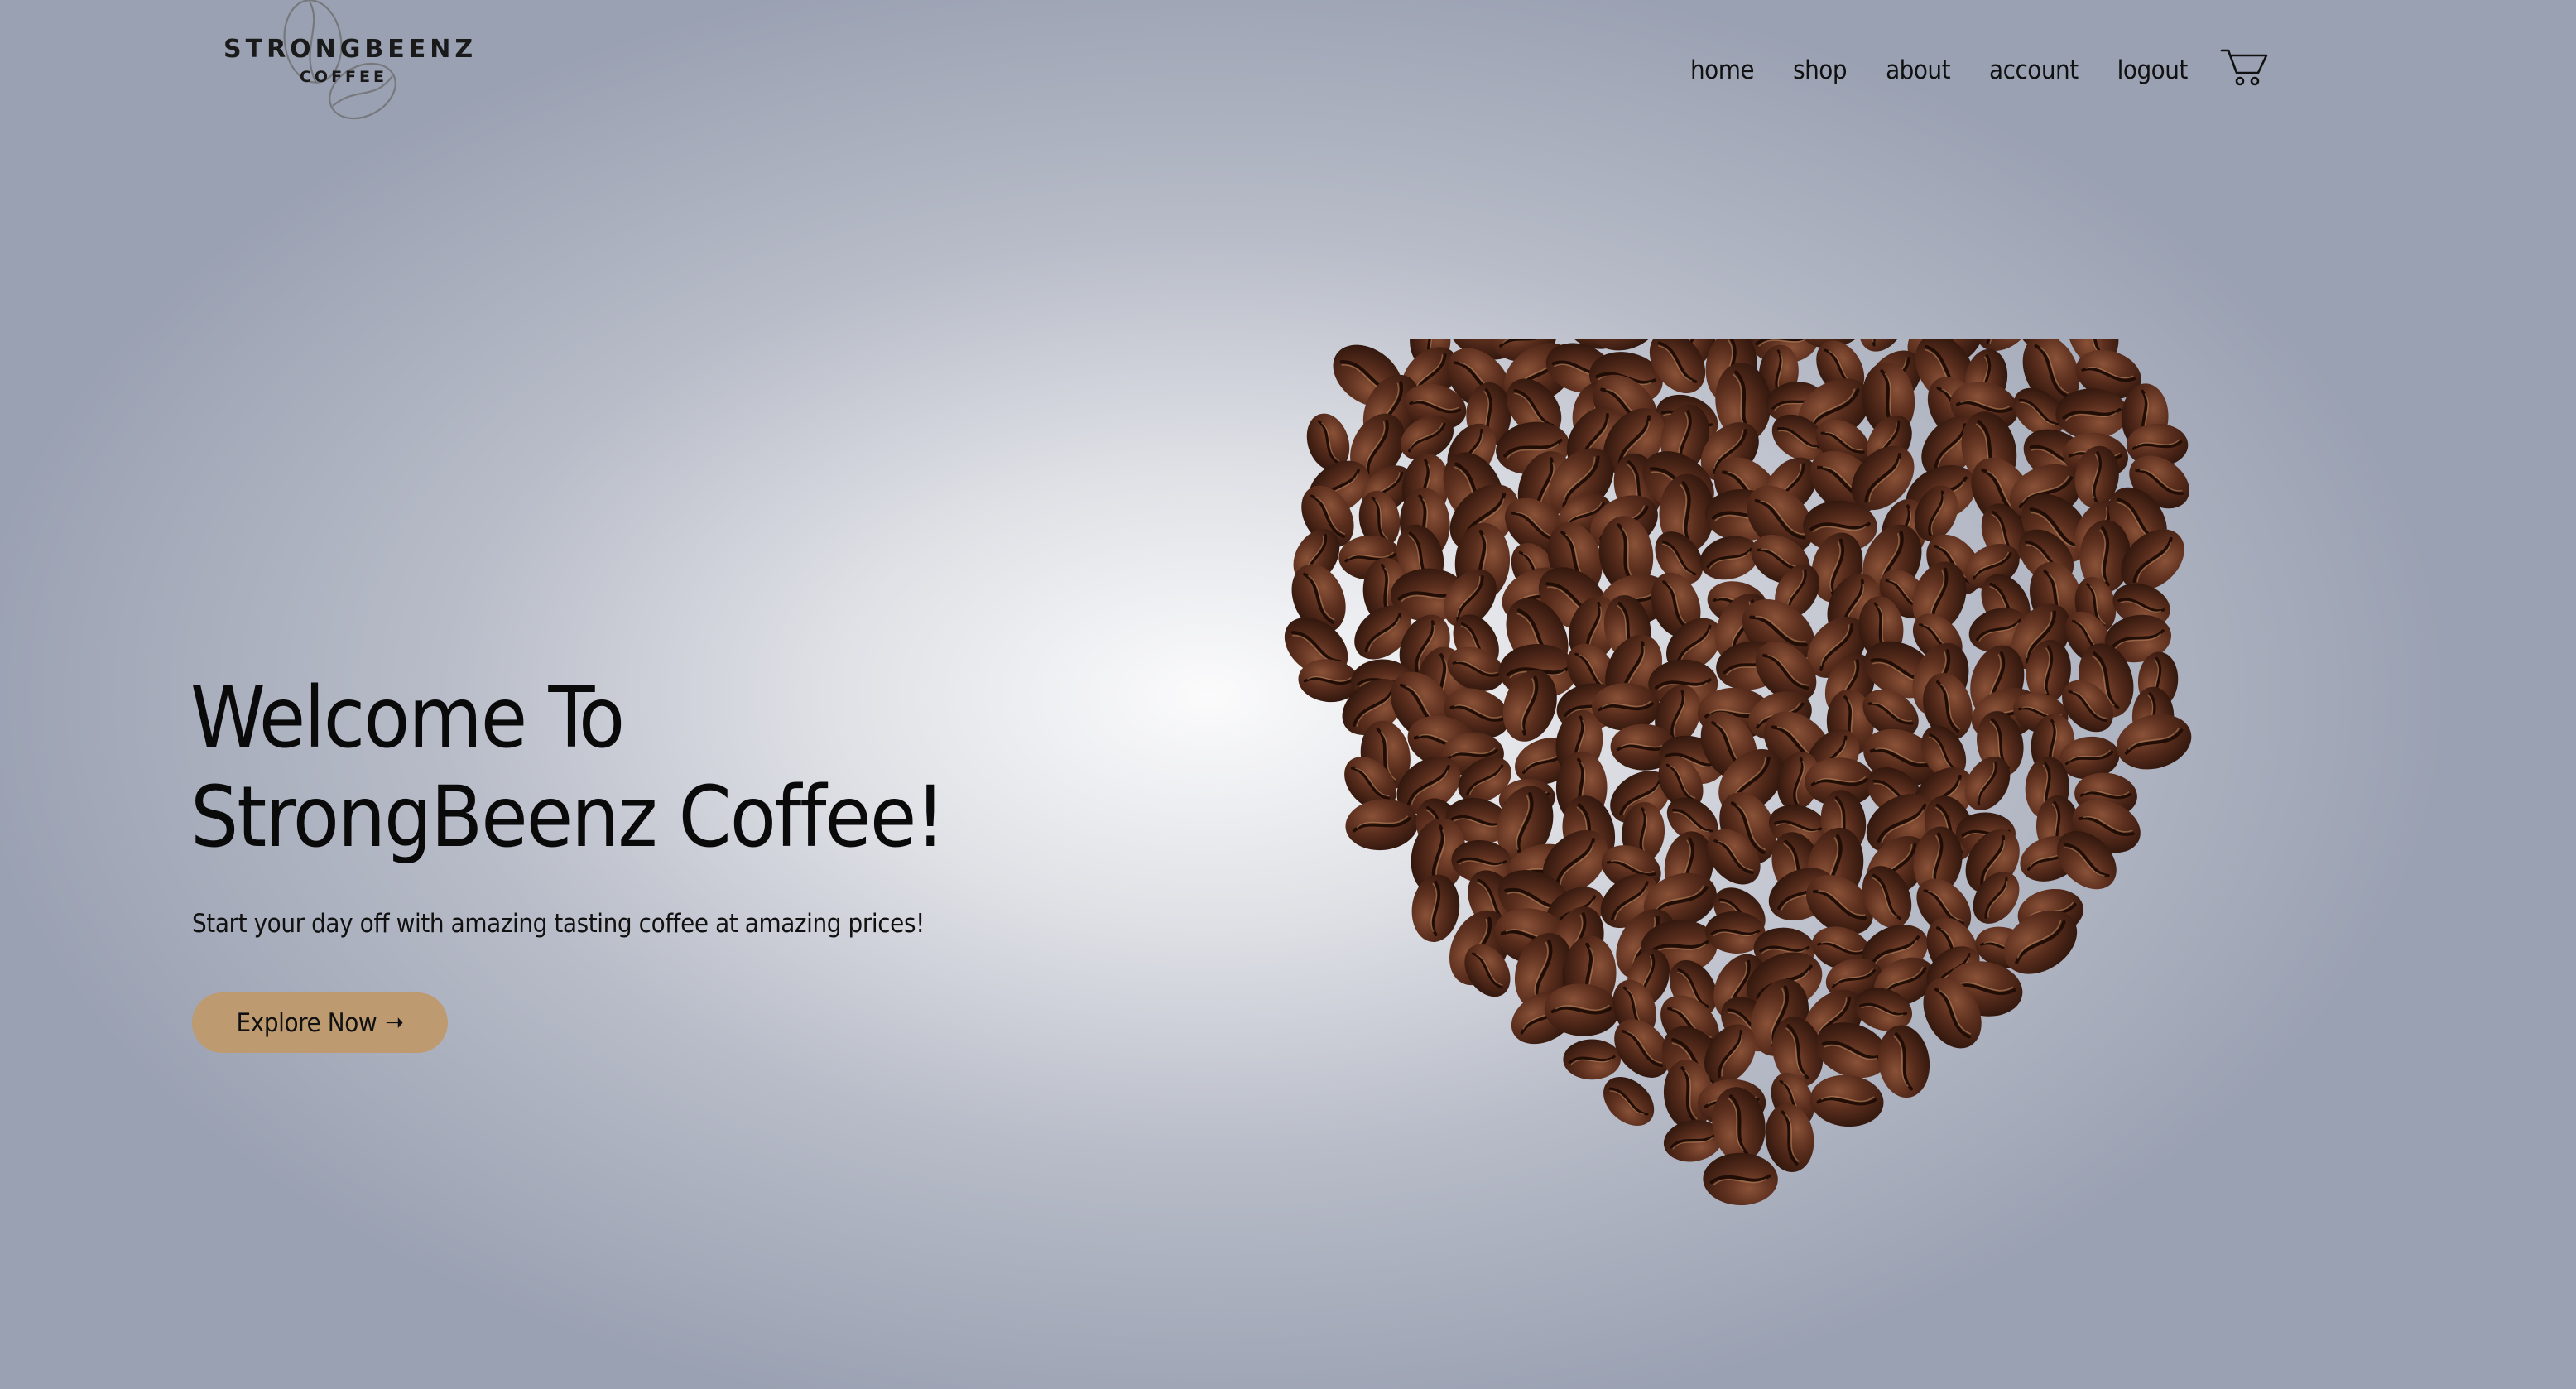 This screenshot has width=2576, height=1389. What do you see at coordinates (306, 1023) in the screenshot?
I see `explore-now-label: Explore Now` at bounding box center [306, 1023].